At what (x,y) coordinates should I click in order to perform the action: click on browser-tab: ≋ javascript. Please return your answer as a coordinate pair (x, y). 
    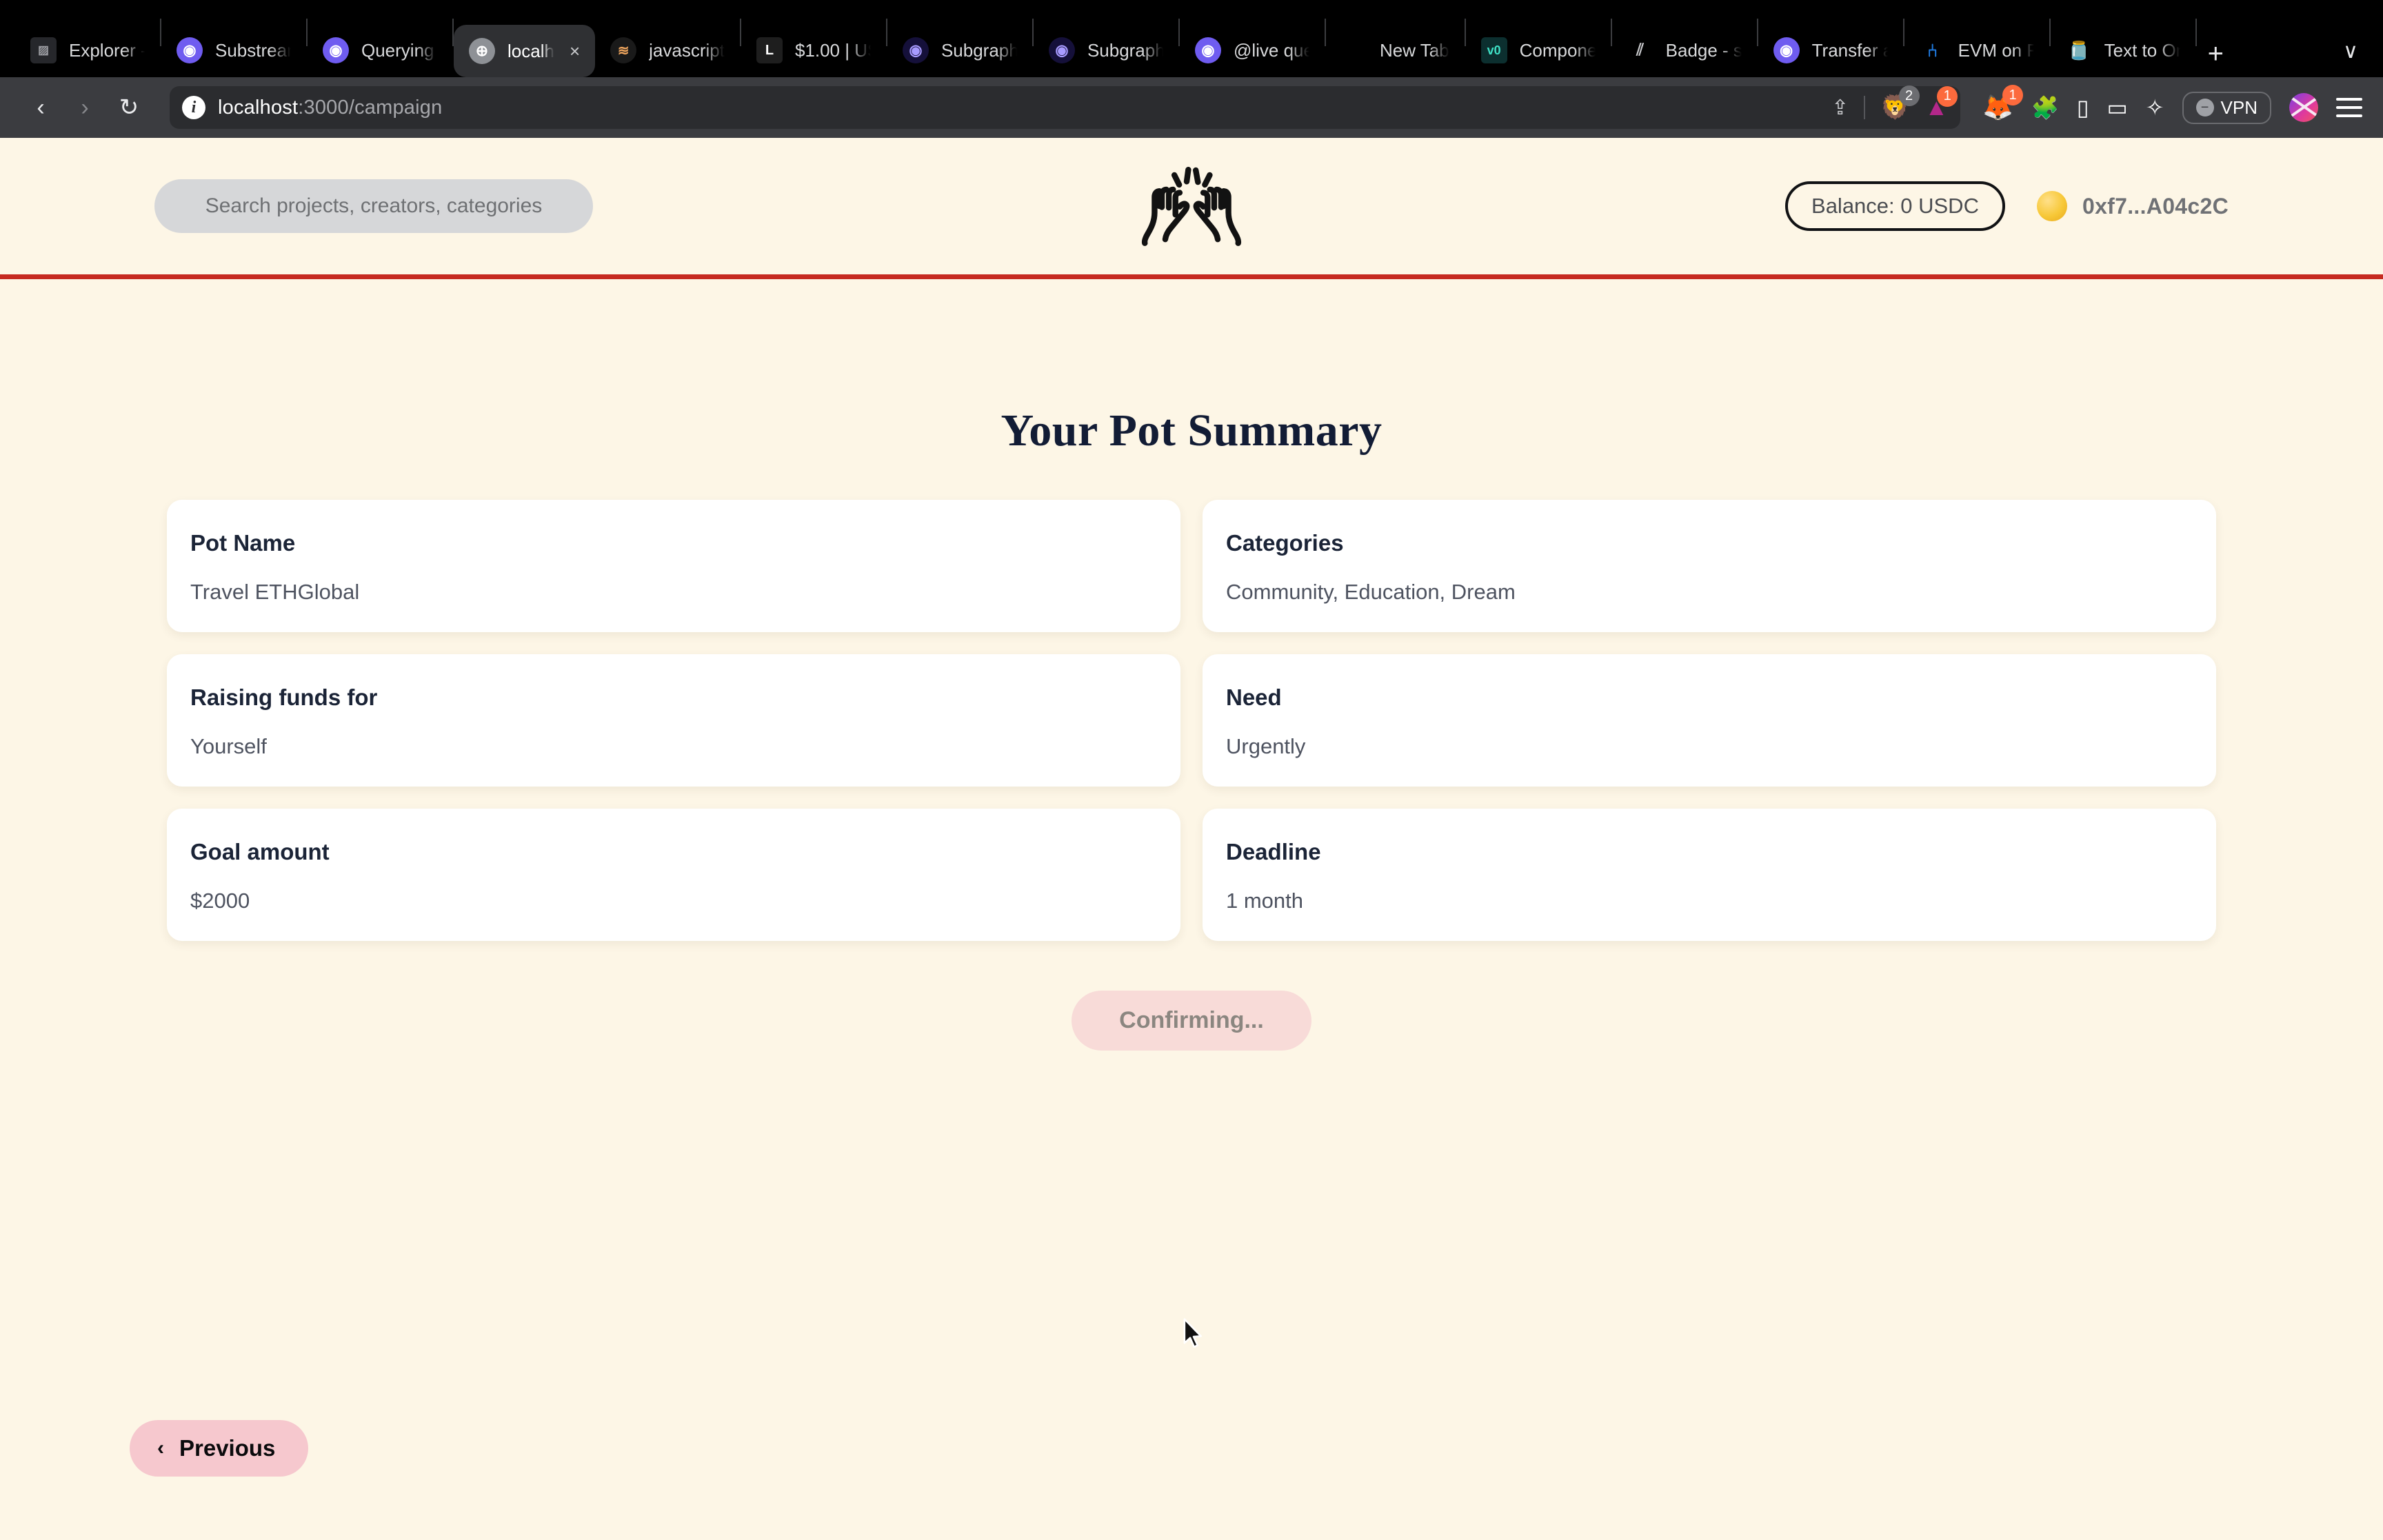
    Looking at the image, I should click on (667, 50).